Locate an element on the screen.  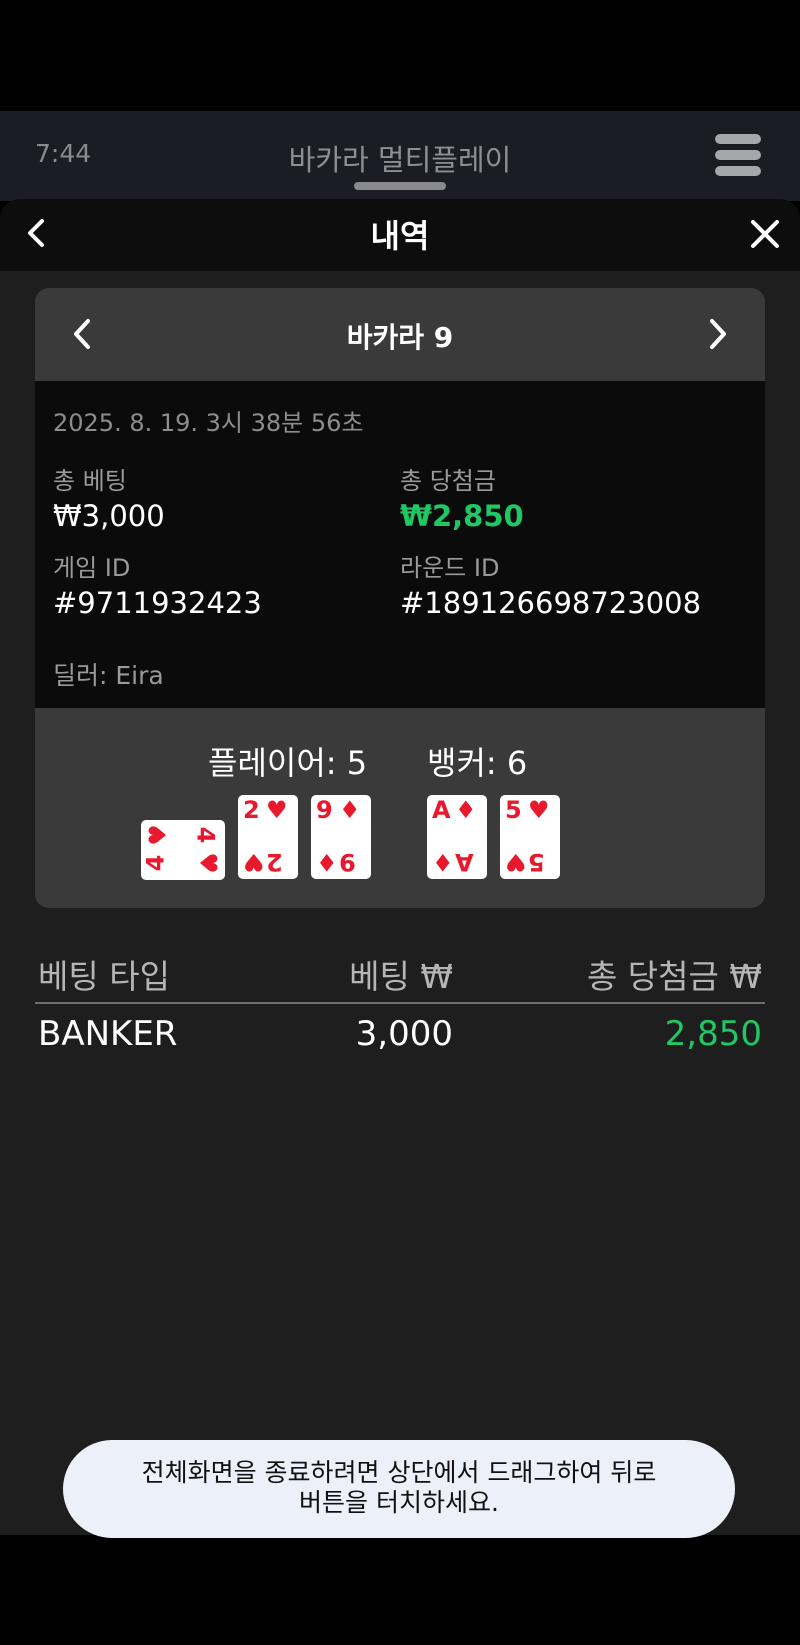
game-name: 바카라 9 is located at coordinates (400, 337).